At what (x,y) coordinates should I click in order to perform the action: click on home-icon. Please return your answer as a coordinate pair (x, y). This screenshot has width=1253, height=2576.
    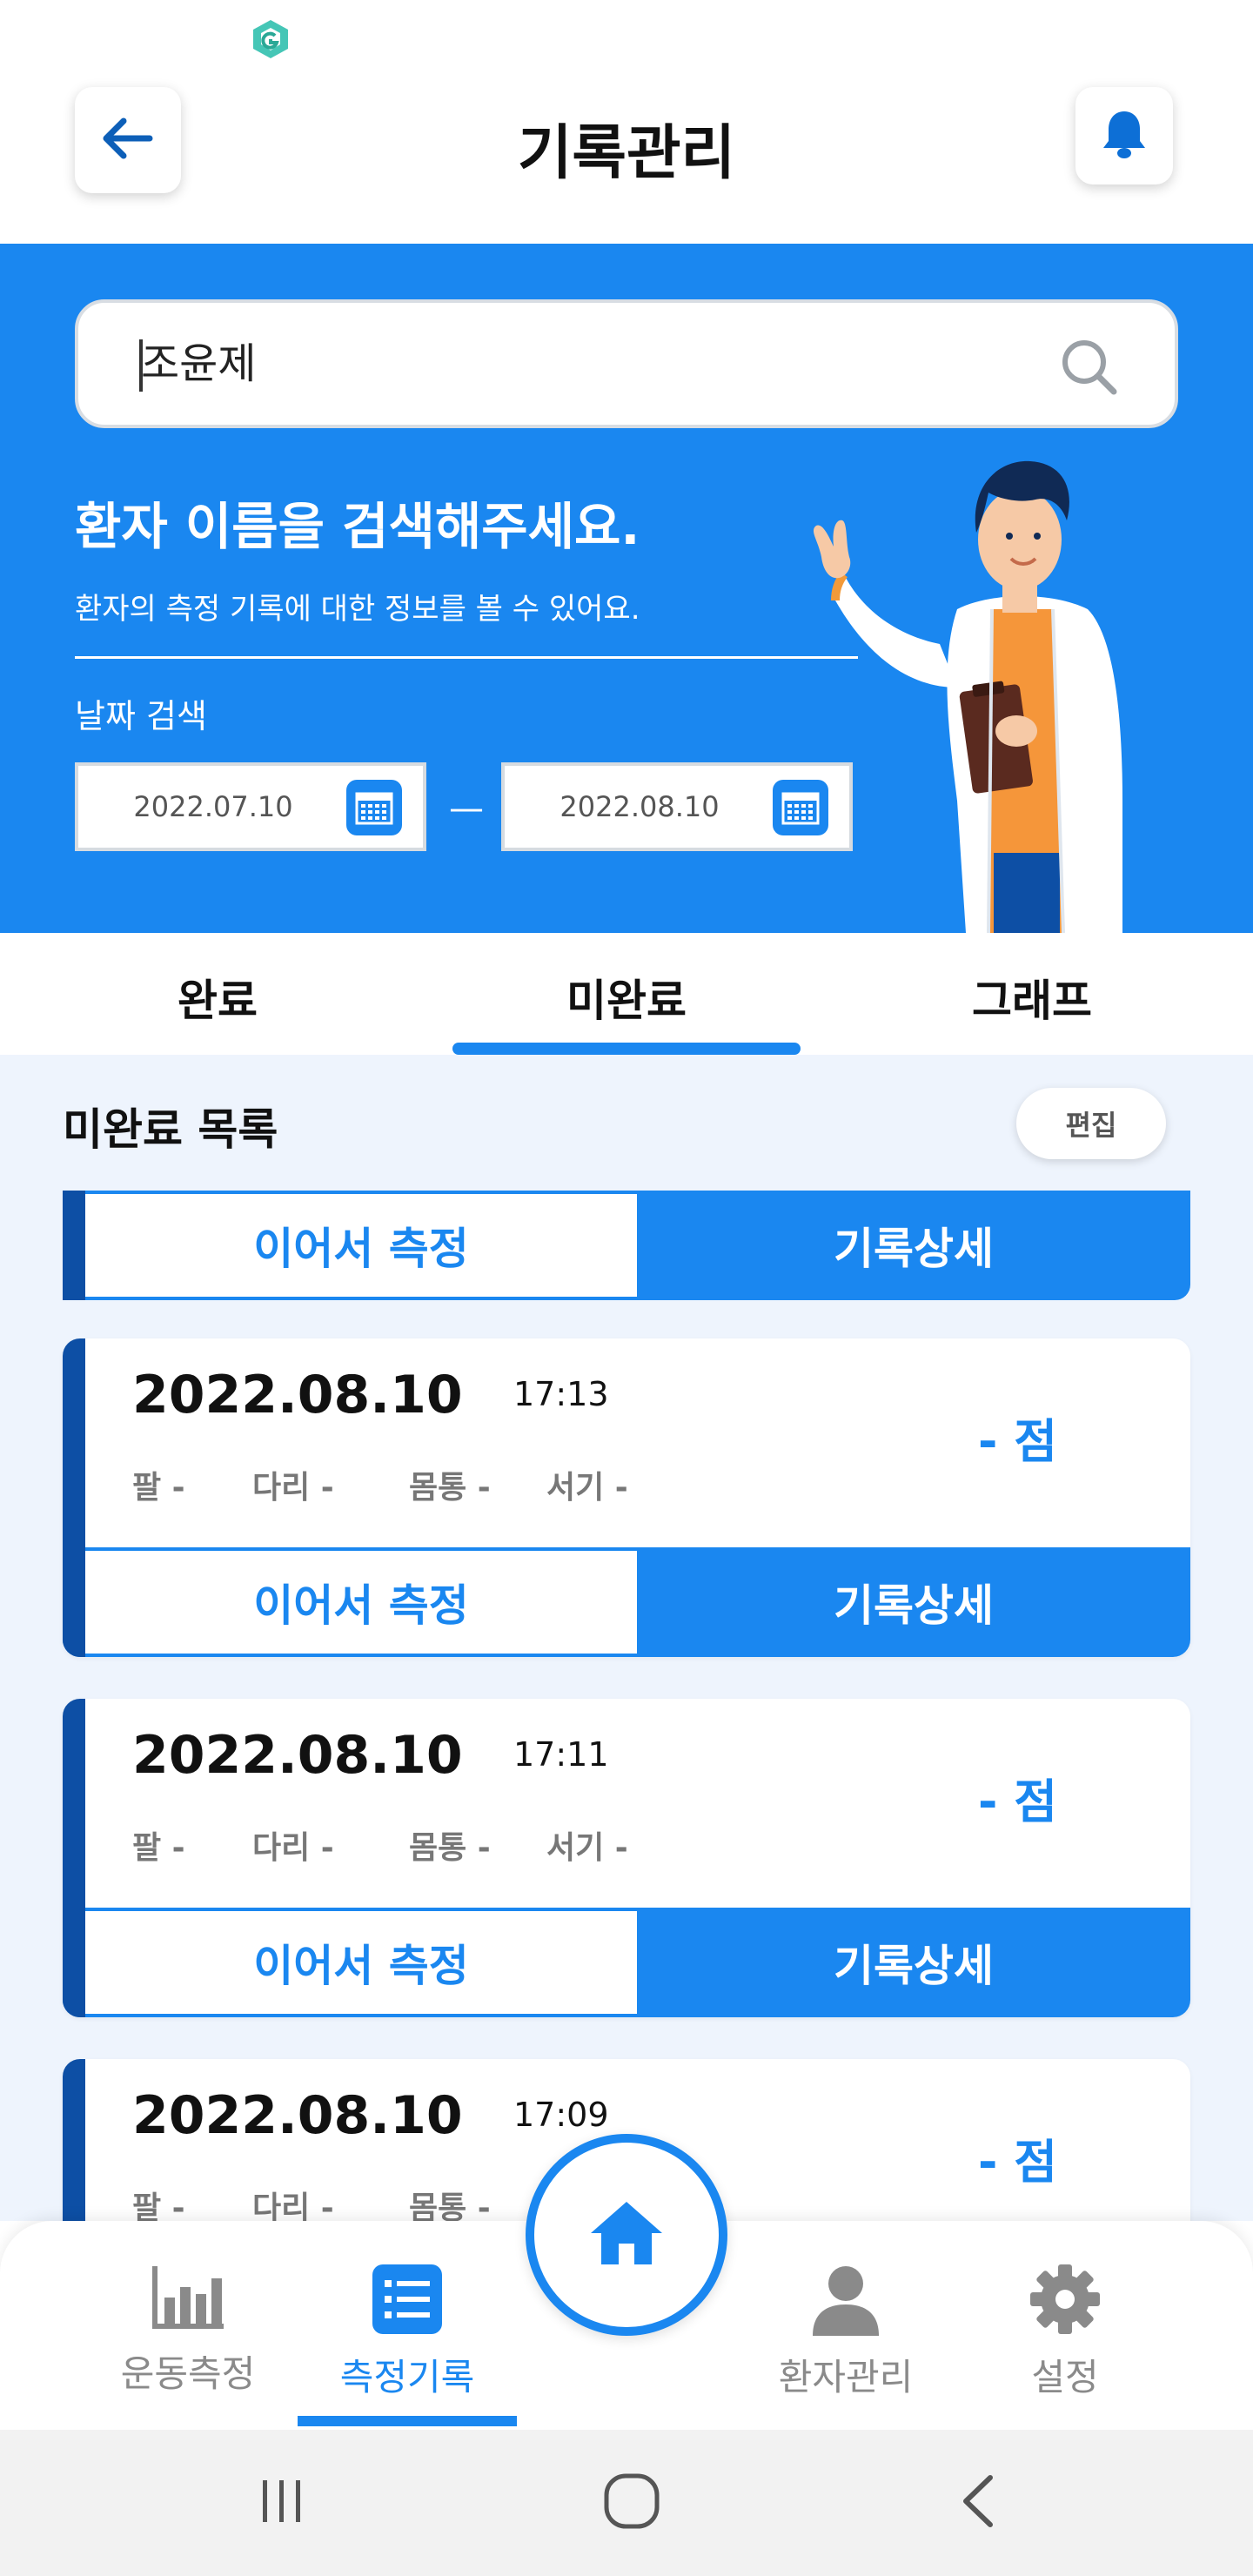
    Looking at the image, I should click on (626, 2234).